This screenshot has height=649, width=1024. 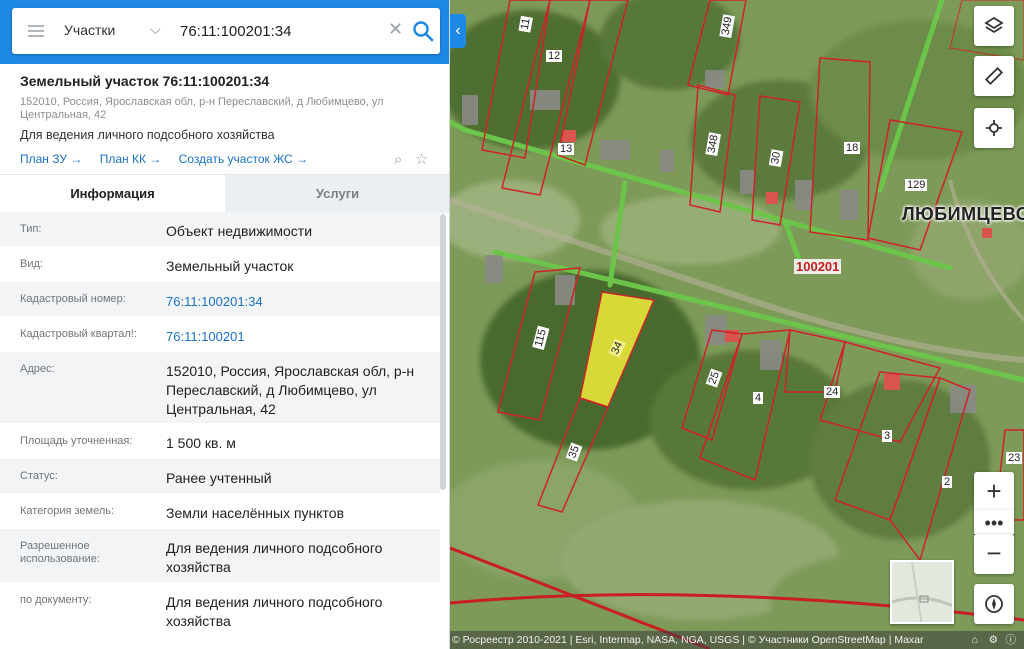 I want to click on table-row: Тип: Объект недвижимости, so click(x=220, y=229).